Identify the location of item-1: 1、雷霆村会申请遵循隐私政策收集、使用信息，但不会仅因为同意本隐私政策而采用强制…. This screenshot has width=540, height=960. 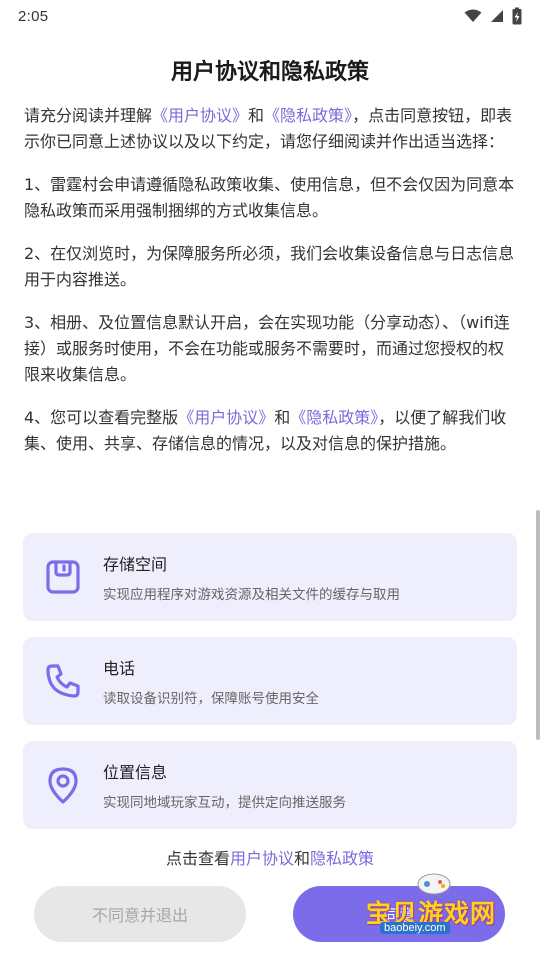
(269, 197).